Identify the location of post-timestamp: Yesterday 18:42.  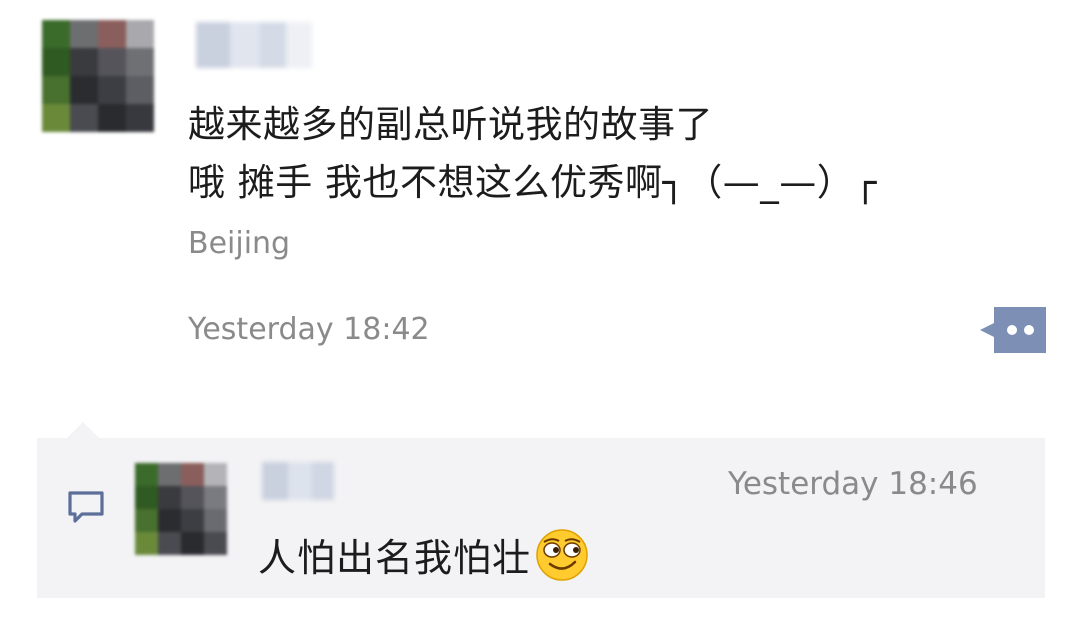
(309, 329).